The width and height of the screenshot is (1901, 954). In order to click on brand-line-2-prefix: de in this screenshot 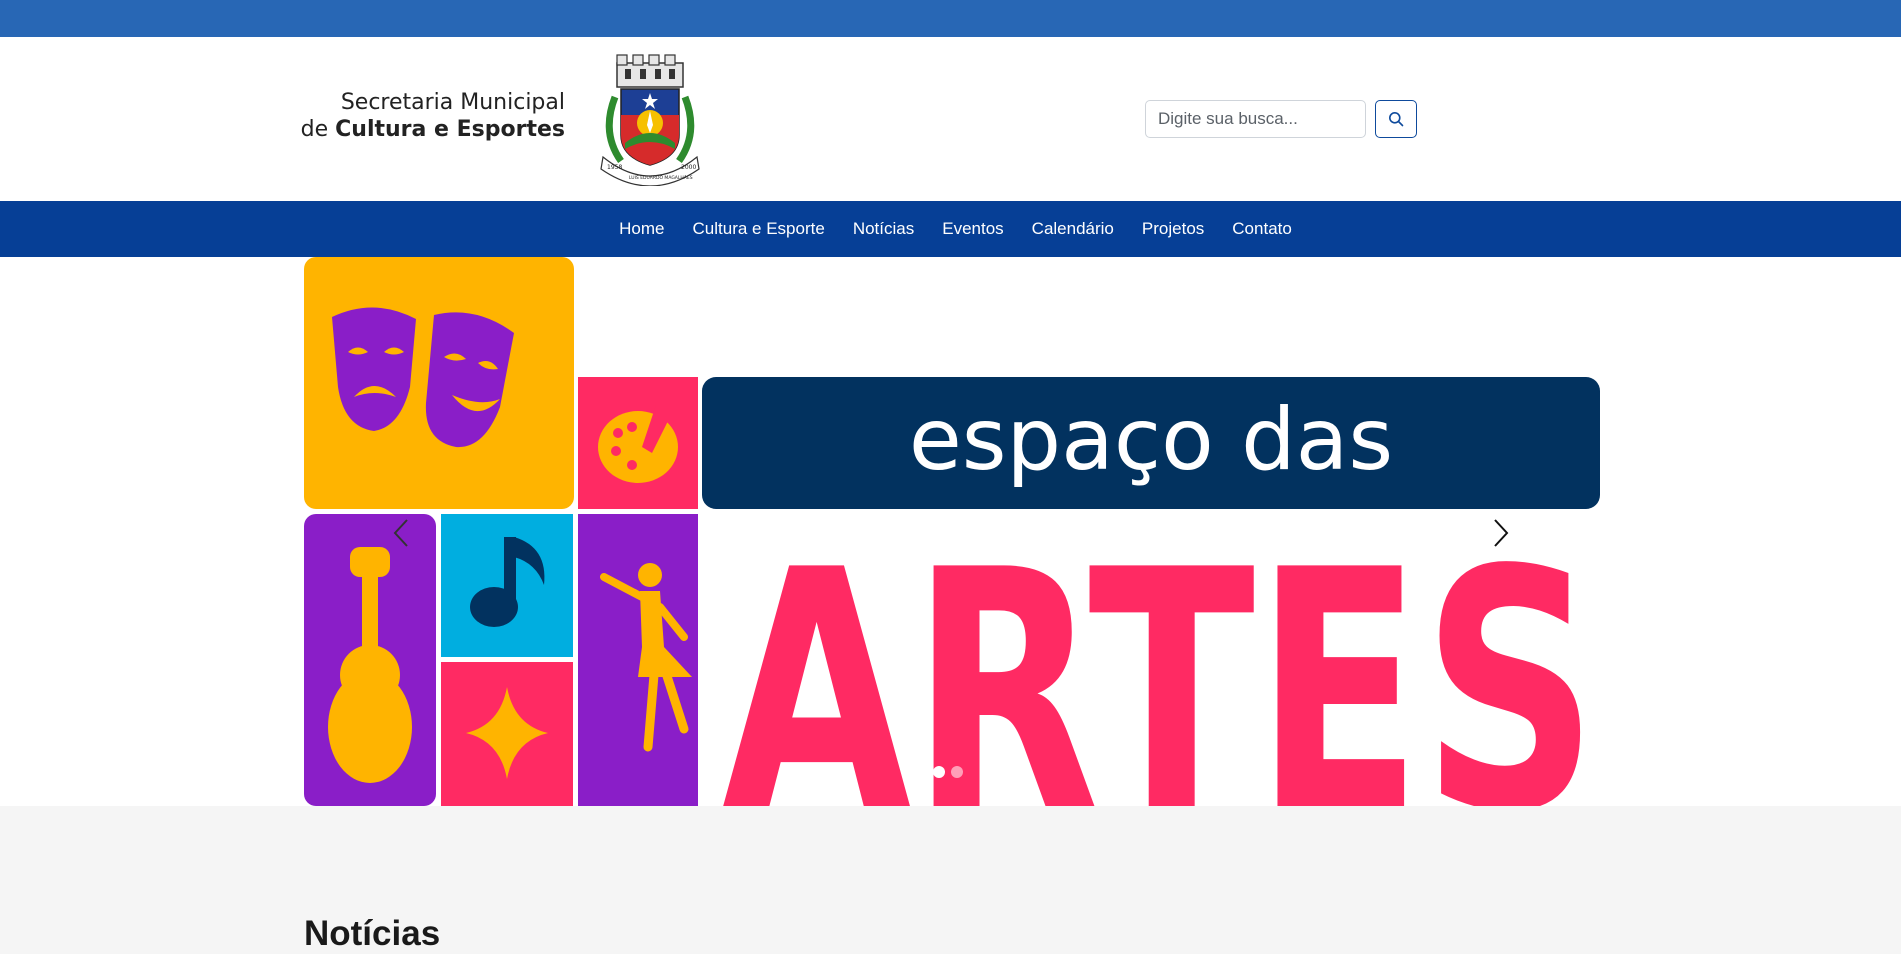, I will do `click(318, 129)`.